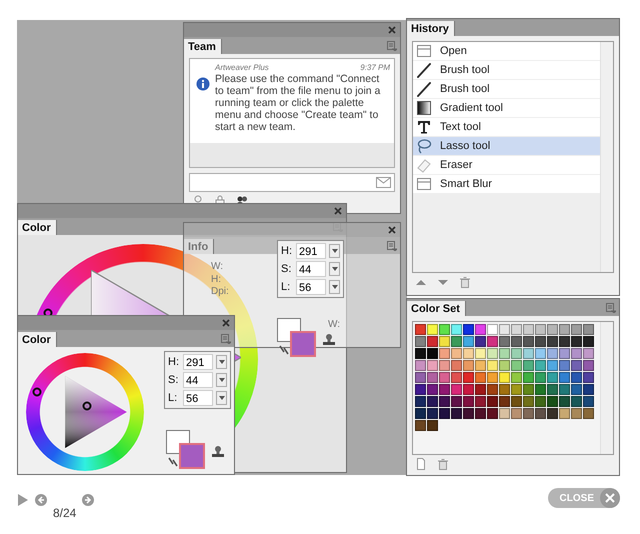 The image size is (640, 534). Describe the element at coordinates (375, 67) in the screenshot. I see `message-time: 9:37 PM` at that location.